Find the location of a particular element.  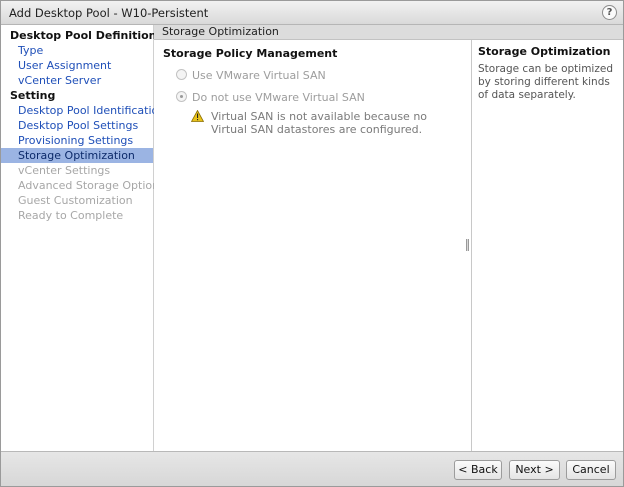

help-title: Storage Optimization is located at coordinates (544, 51).